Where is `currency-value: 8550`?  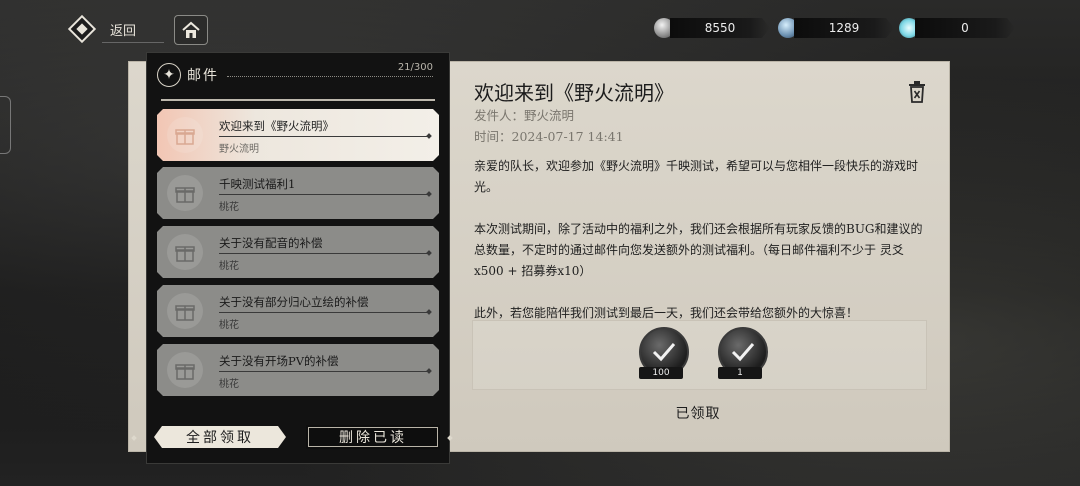
currency-value: 8550 is located at coordinates (720, 28).